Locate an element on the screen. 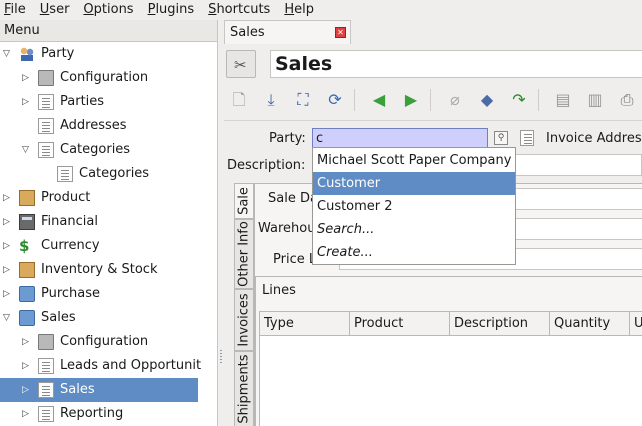  form-title-box: Sales is located at coordinates (456, 64).